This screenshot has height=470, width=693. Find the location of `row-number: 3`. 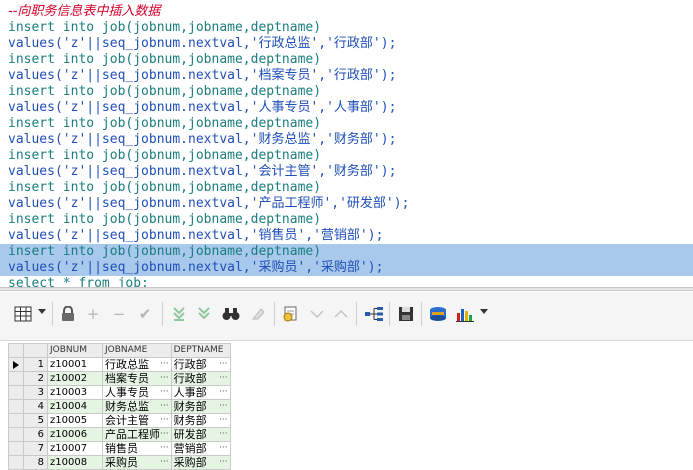

row-number: 3 is located at coordinates (35, 392).